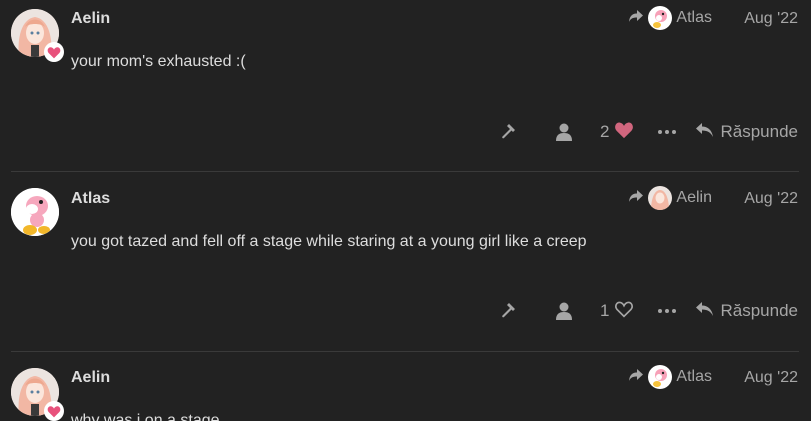 This screenshot has width=811, height=421. Describe the element at coordinates (35, 212) in the screenshot. I see `avatar-atlas` at that location.